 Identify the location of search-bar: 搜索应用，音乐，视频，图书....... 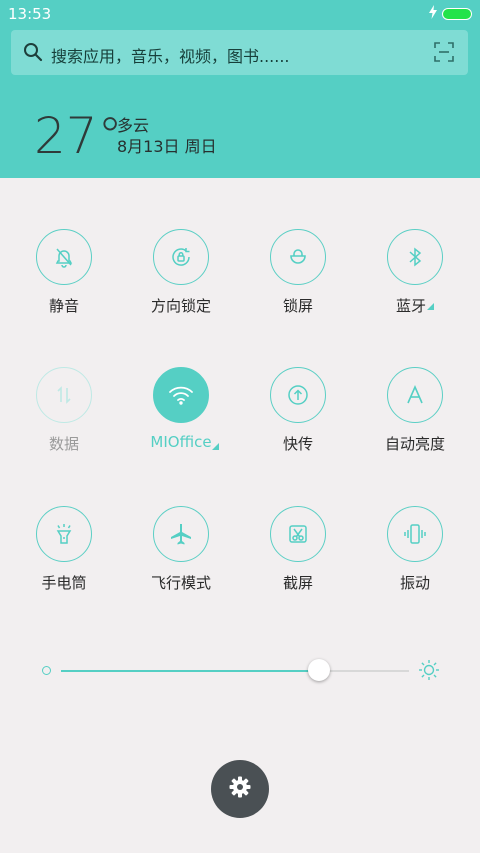
(239, 52).